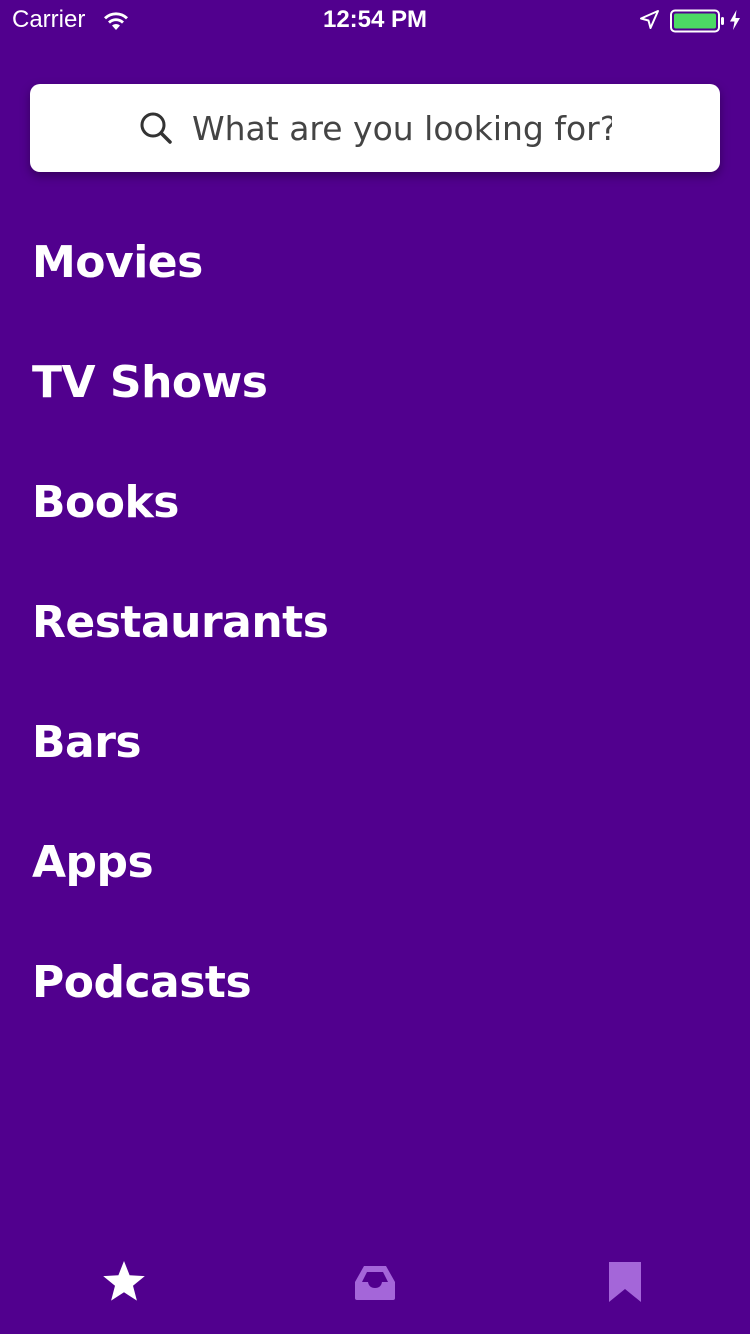 The width and height of the screenshot is (750, 1334). I want to click on category-item-books: Books, so click(375, 503).